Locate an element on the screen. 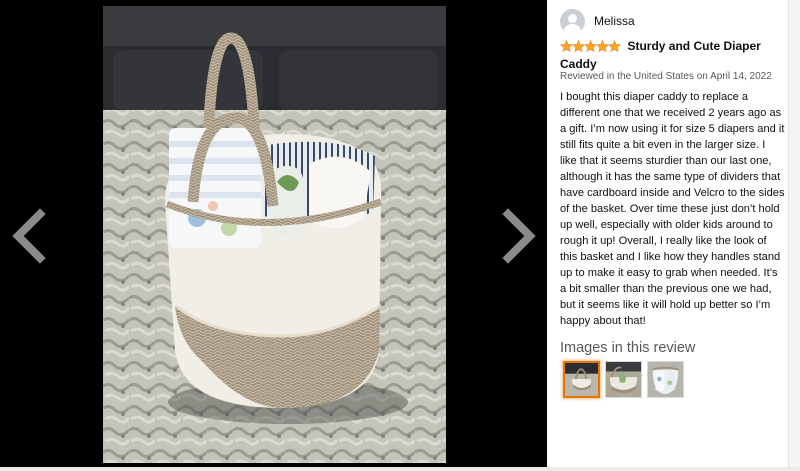  scrollbar is located at coordinates (794, 235).